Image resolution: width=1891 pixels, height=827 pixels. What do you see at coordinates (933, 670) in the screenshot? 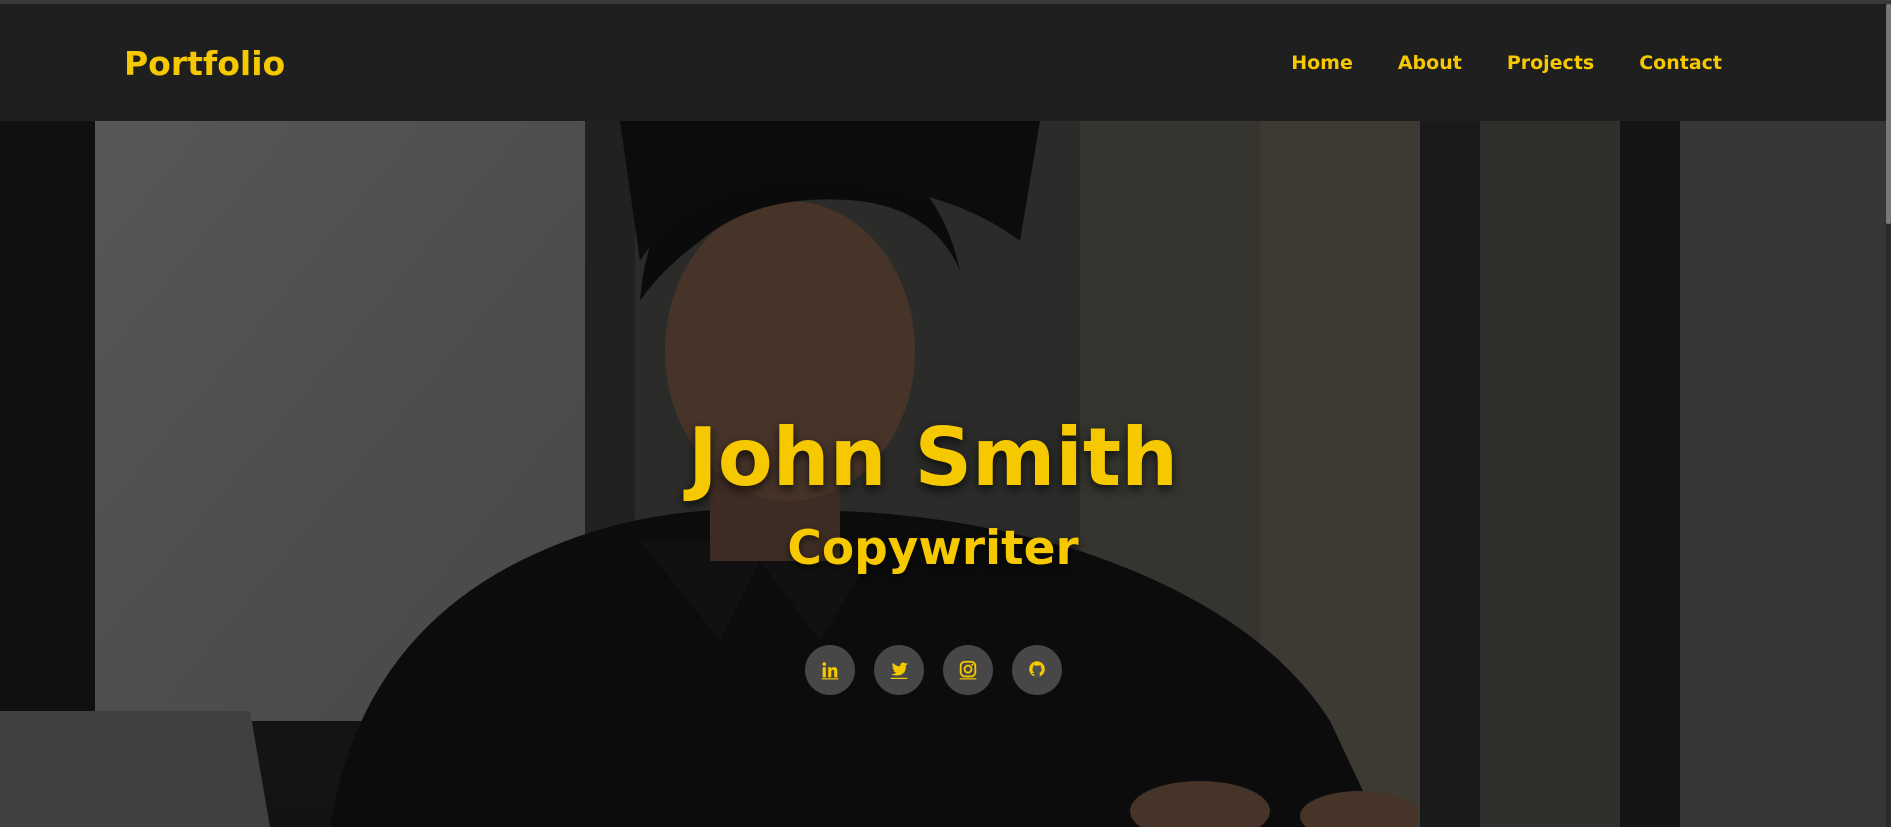
I see `social-links` at bounding box center [933, 670].